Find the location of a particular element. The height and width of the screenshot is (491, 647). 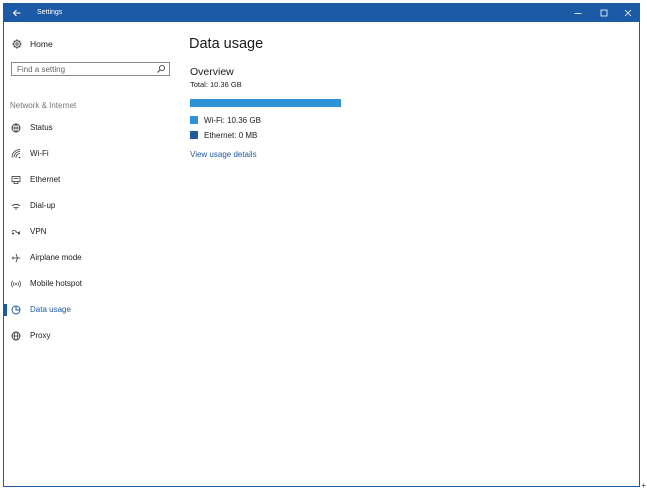

airplane-icon is located at coordinates (16, 258).